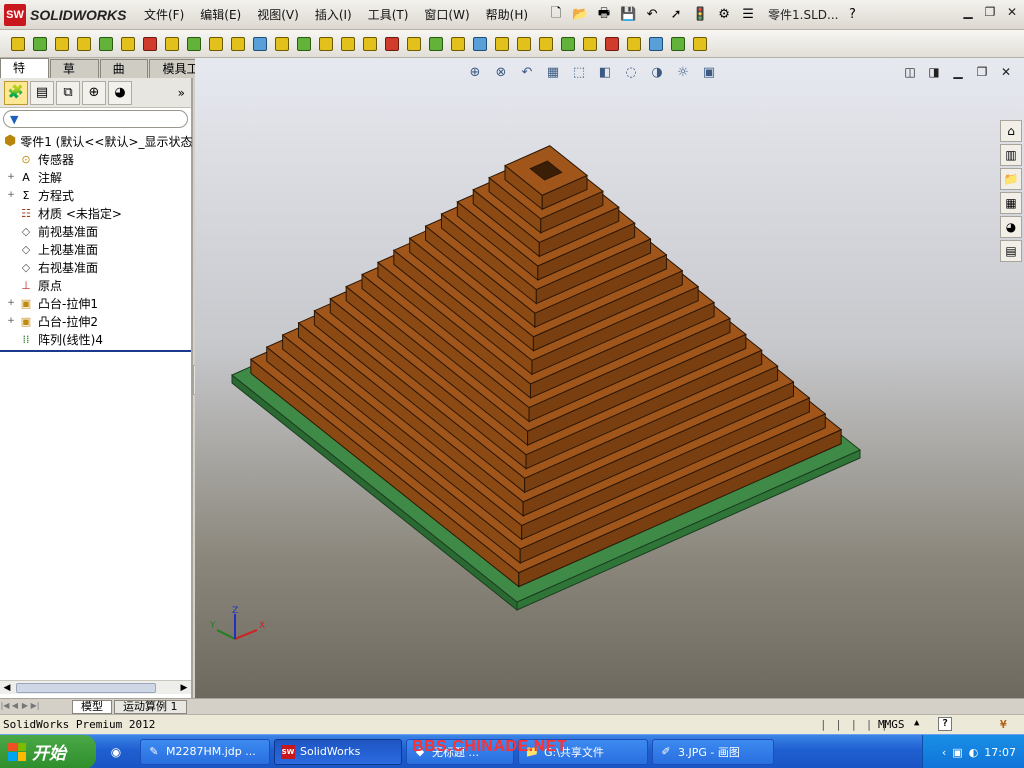 This screenshot has height=768, width=1024. I want to click on tree-item: +⊥原点, so click(95, 285).